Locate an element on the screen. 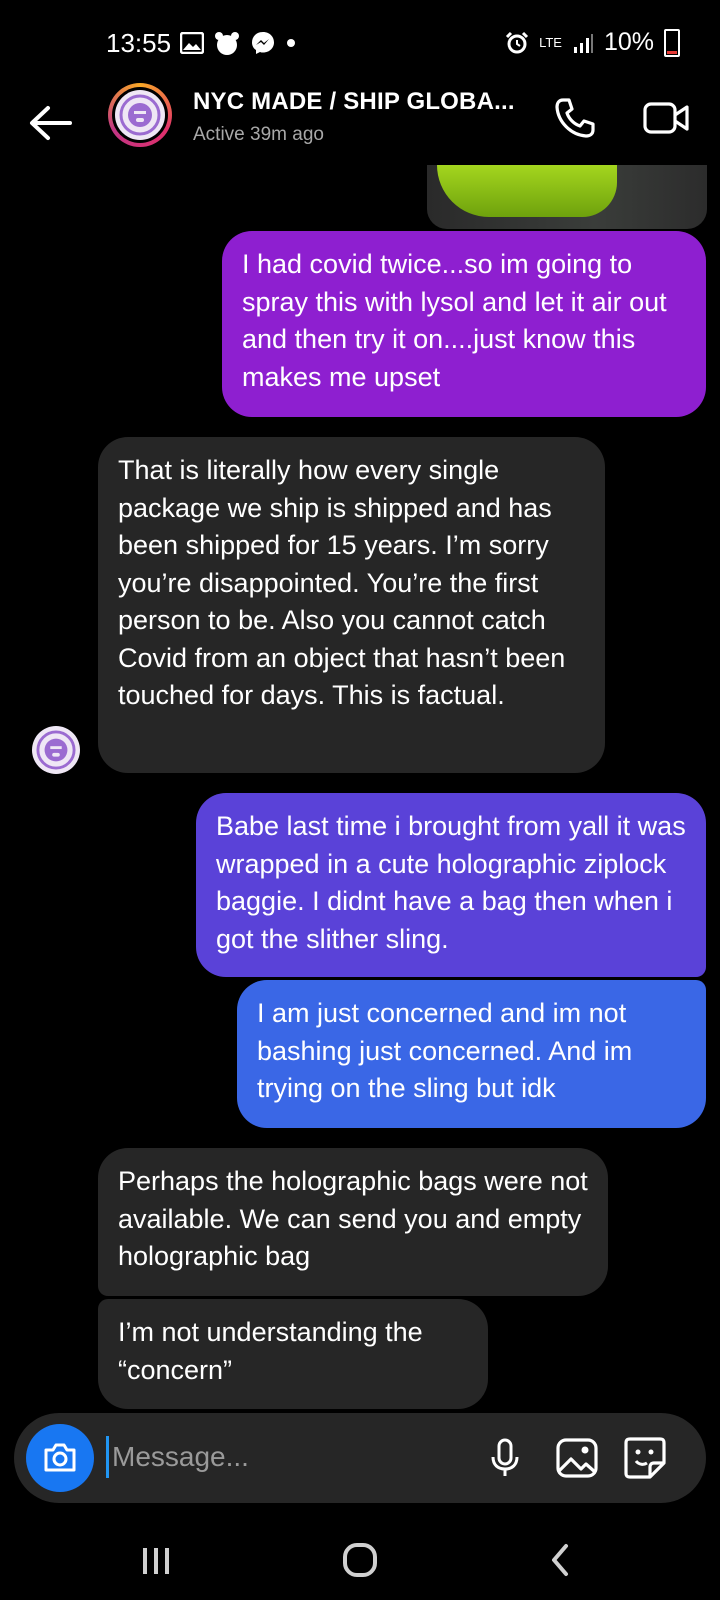 The height and width of the screenshot is (1600, 720). camera-button is located at coordinates (60, 1458).